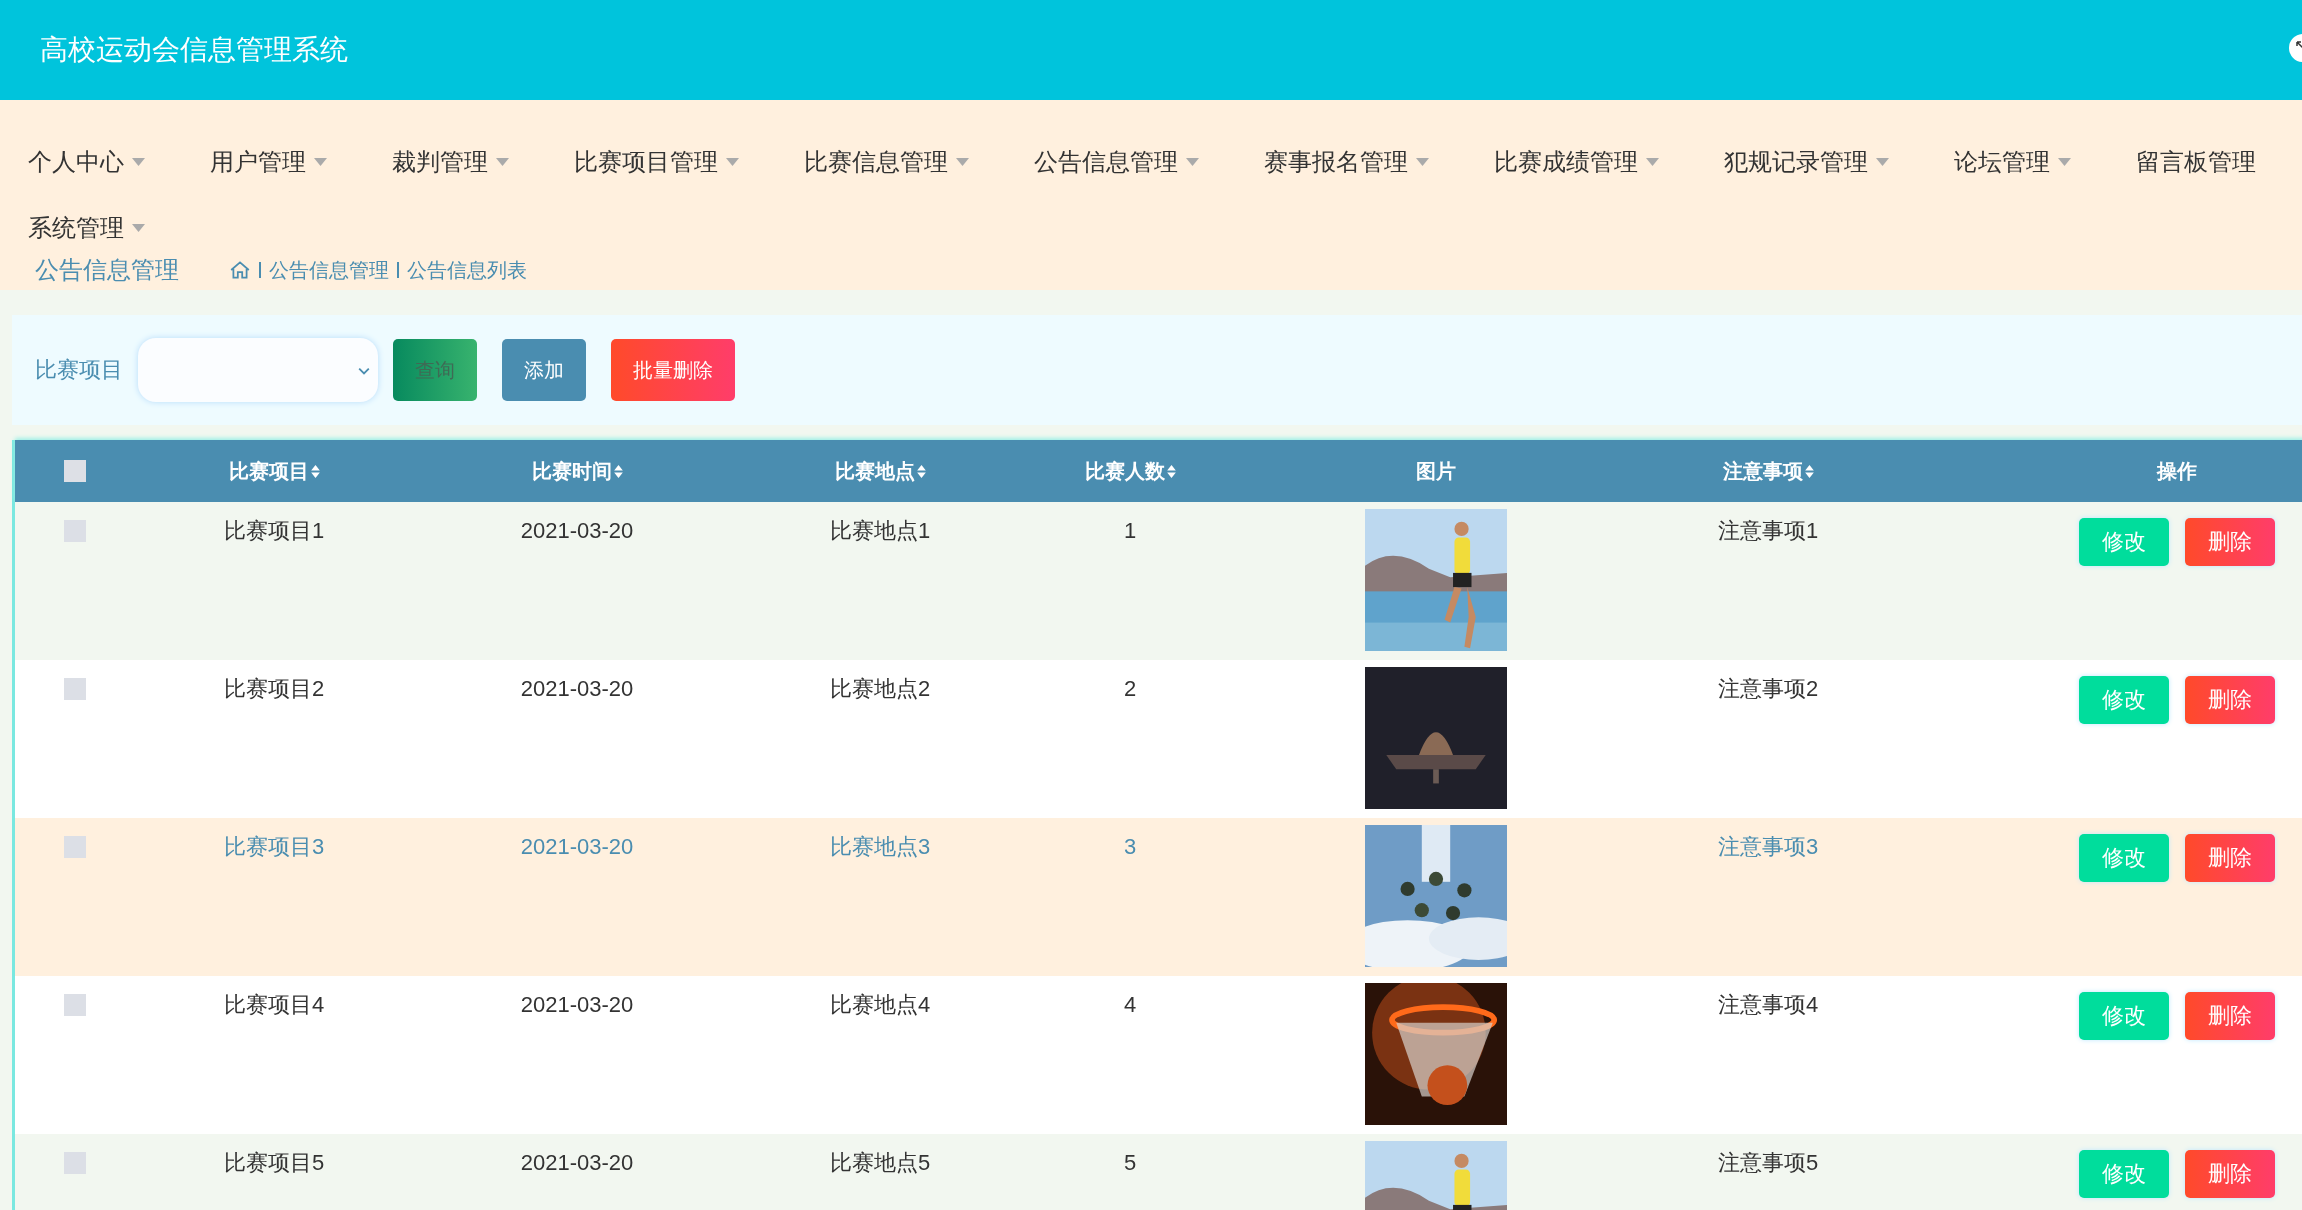 The height and width of the screenshot is (1210, 2302). Describe the element at coordinates (450, 162) in the screenshot. I see `nav-menu-item: 裁判管理` at that location.